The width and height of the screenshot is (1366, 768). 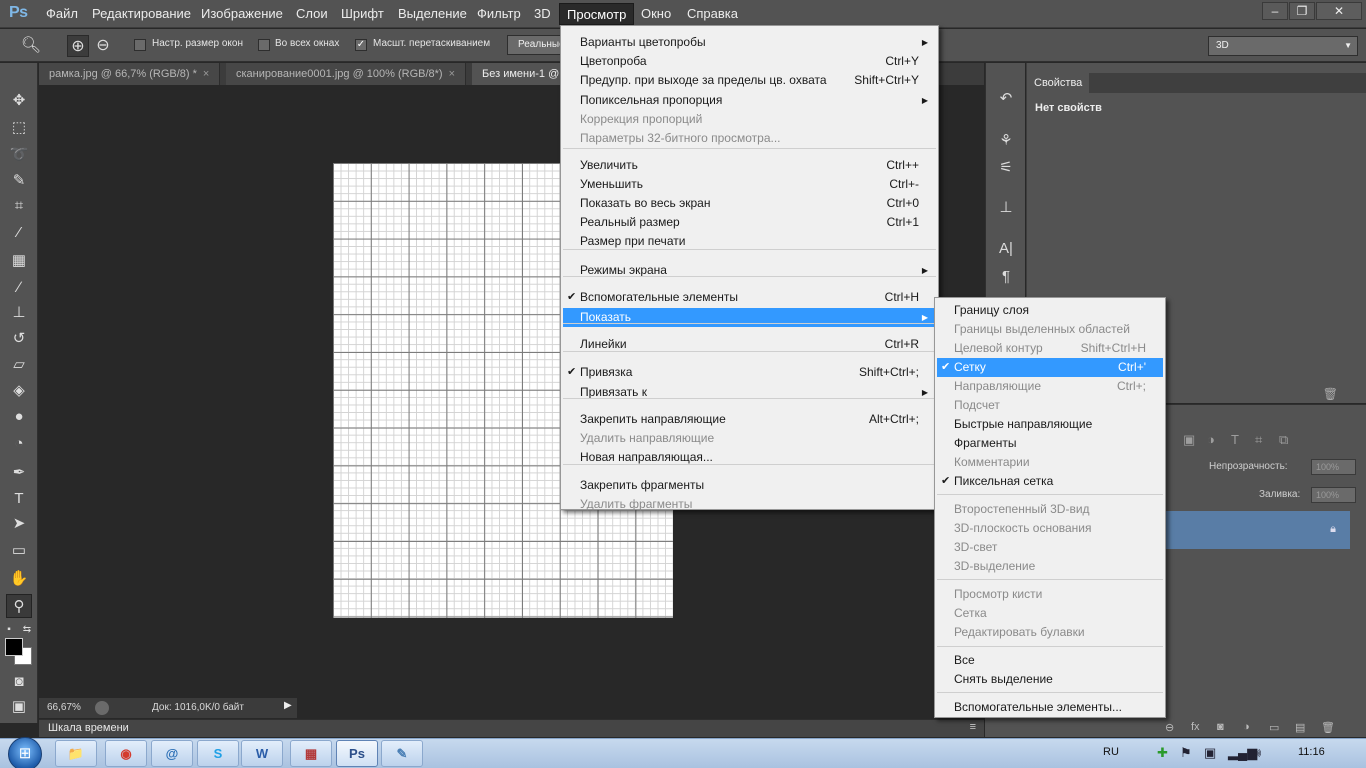 What do you see at coordinates (749, 42) in the screenshot?
I see `view-menu-item: Варианты цветопробы ▶` at bounding box center [749, 42].